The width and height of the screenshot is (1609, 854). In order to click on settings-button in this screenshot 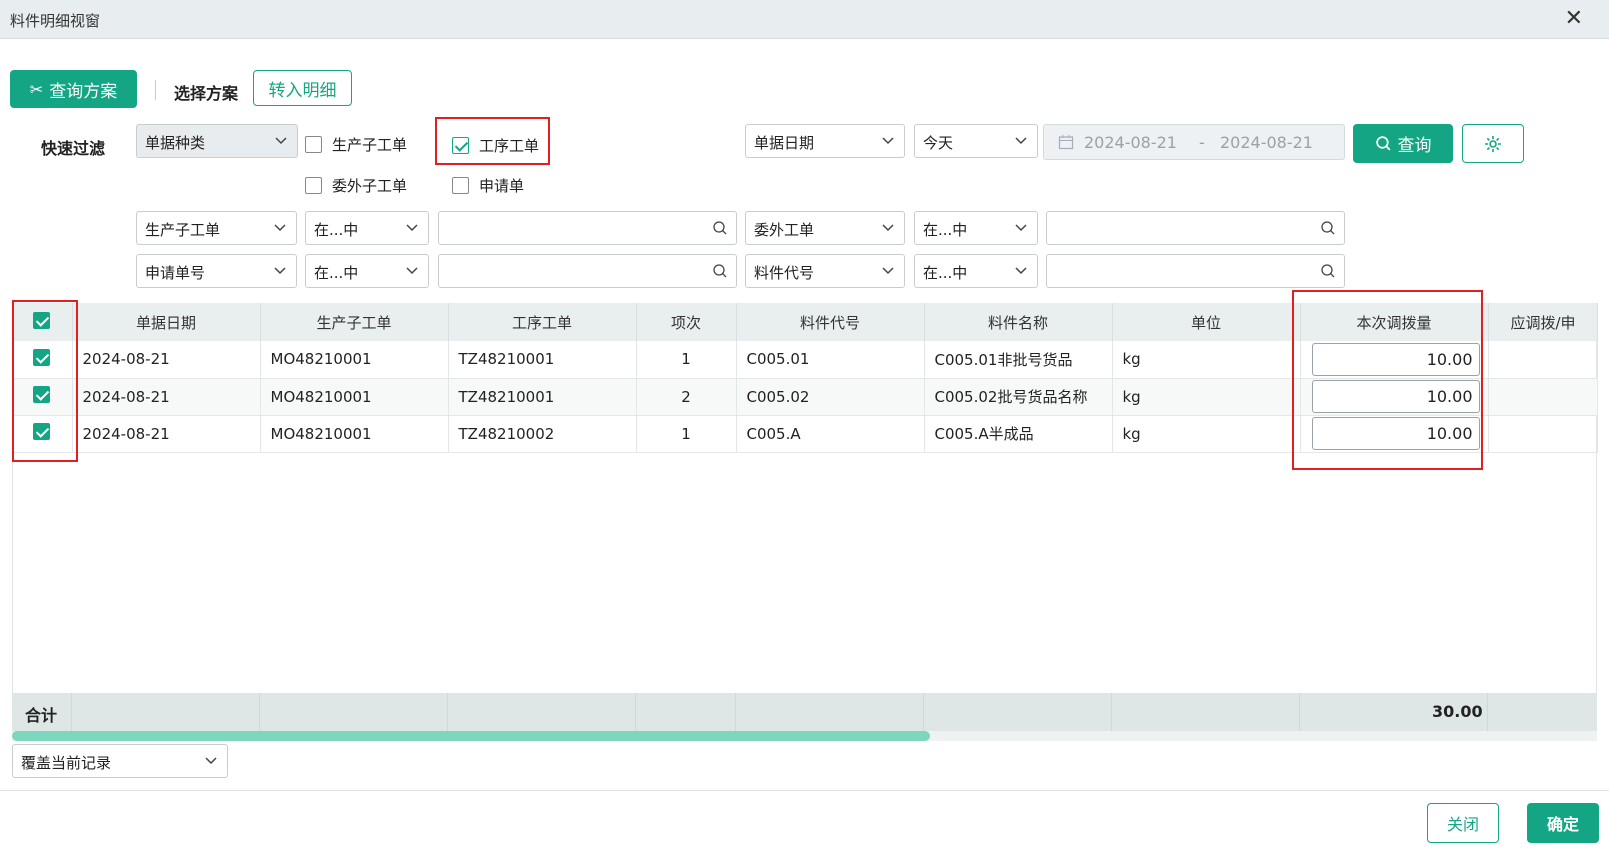, I will do `click(1493, 143)`.